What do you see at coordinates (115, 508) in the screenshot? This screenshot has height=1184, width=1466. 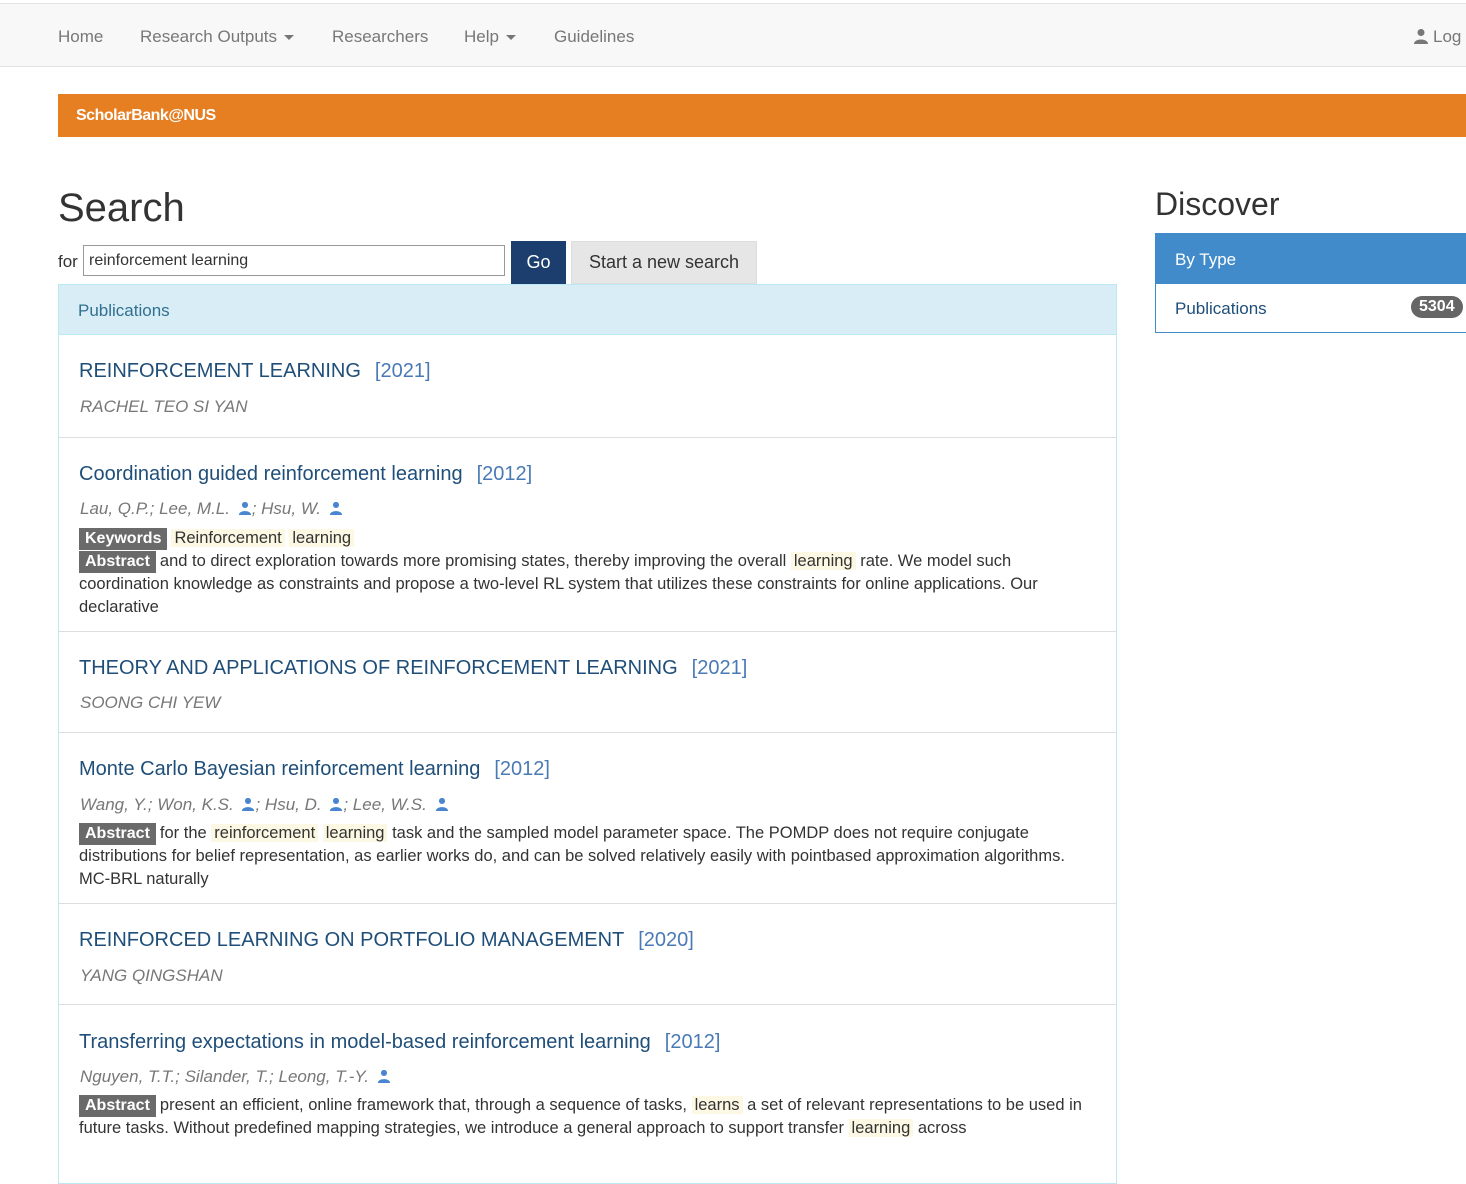 I see `author-link: Lau, Q.P.` at bounding box center [115, 508].